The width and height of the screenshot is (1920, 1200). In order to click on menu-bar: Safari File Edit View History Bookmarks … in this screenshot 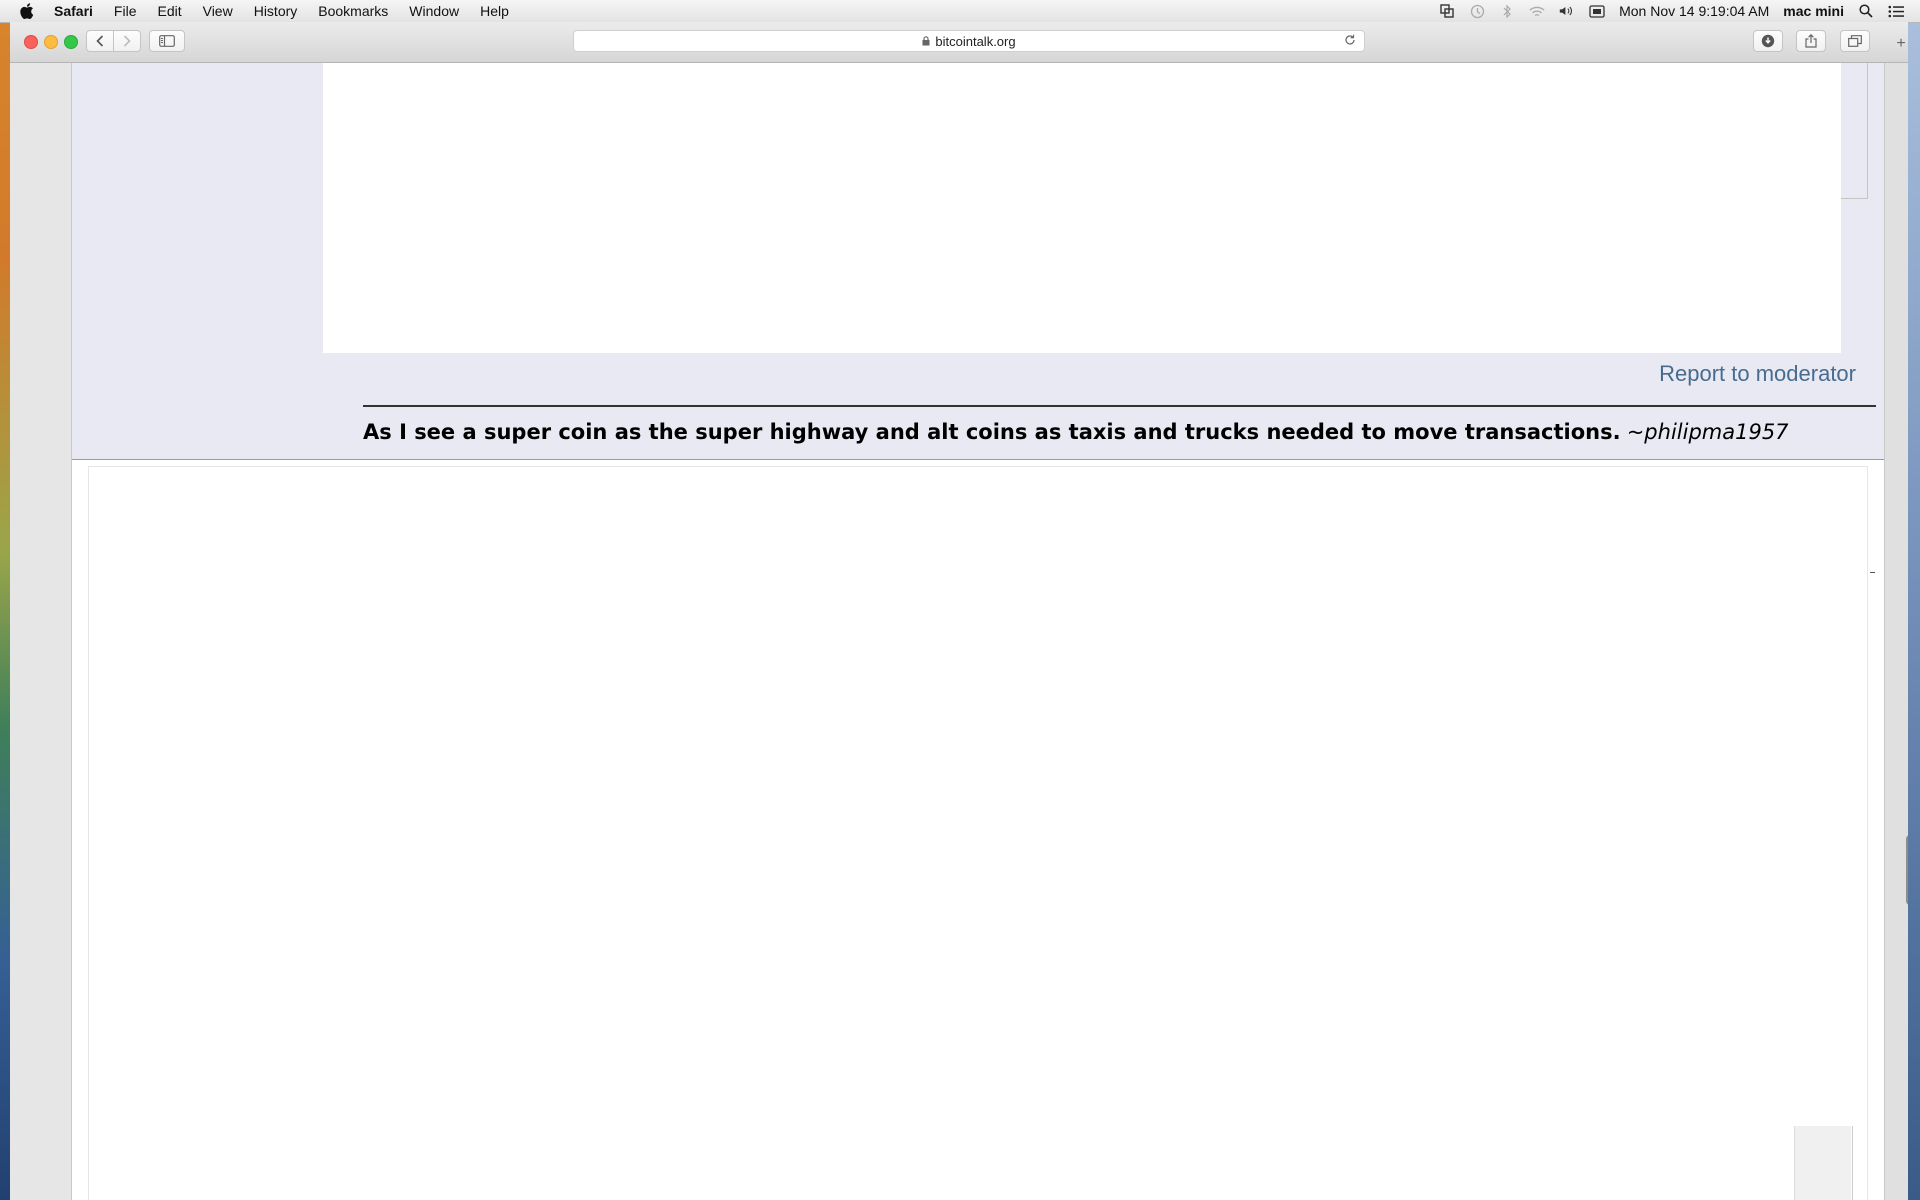, I will do `click(960, 11)`.